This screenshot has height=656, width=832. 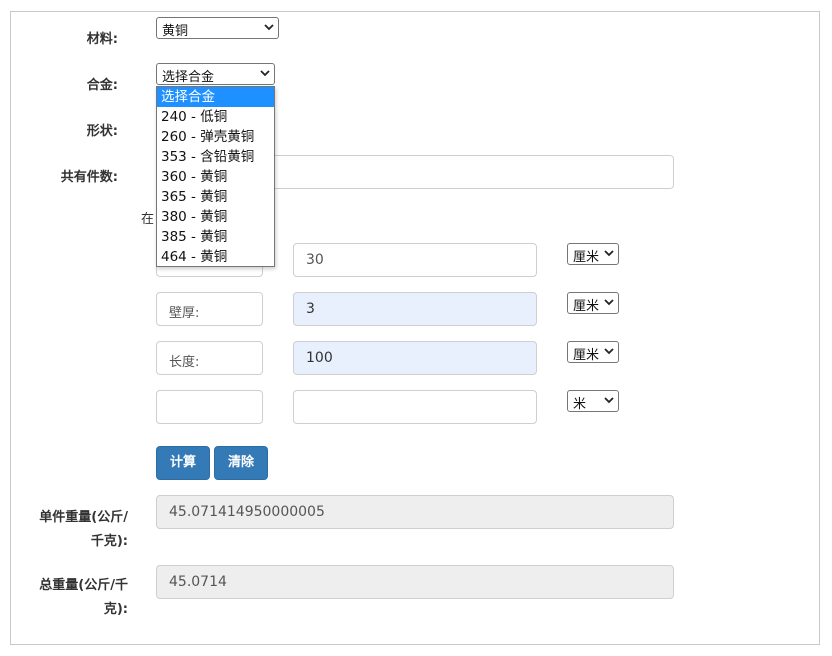 I want to click on dimension-value-input: 30, so click(x=415, y=260).